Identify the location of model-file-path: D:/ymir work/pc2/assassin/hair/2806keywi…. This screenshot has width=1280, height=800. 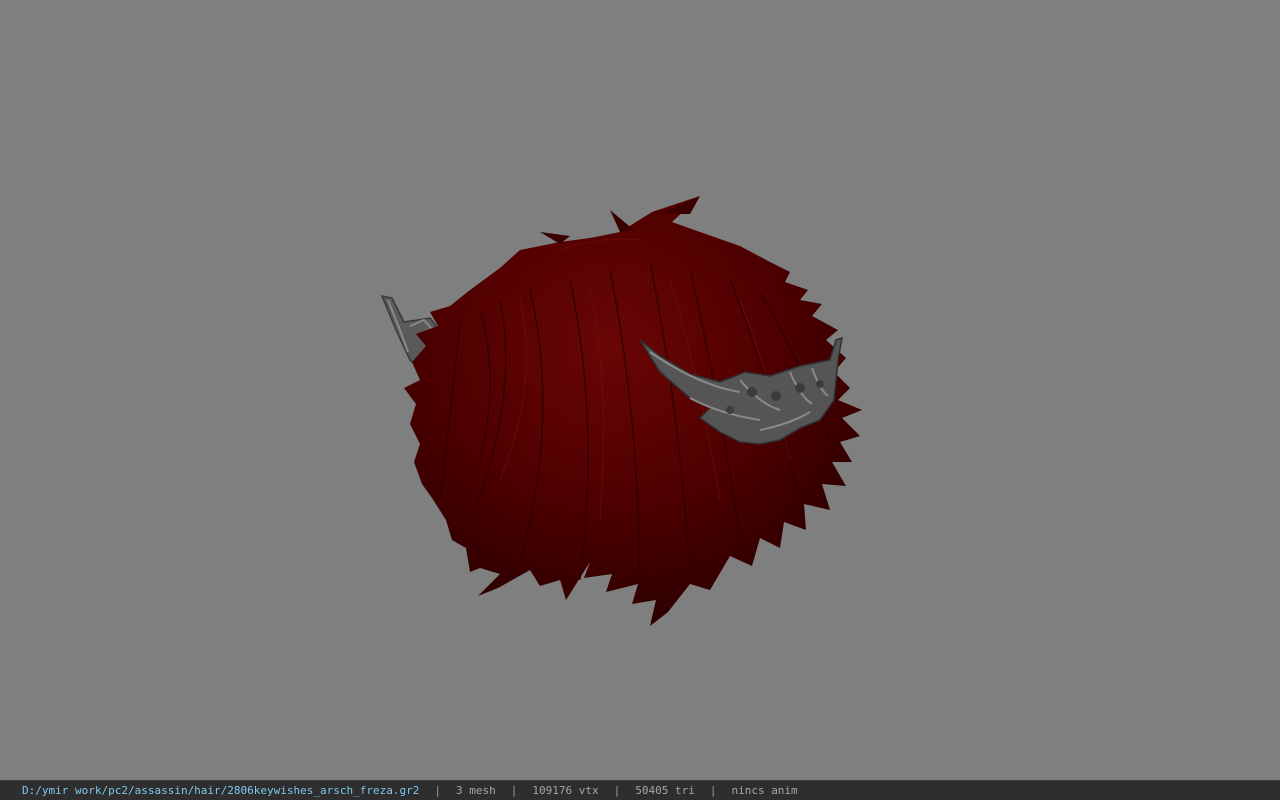
(221, 790).